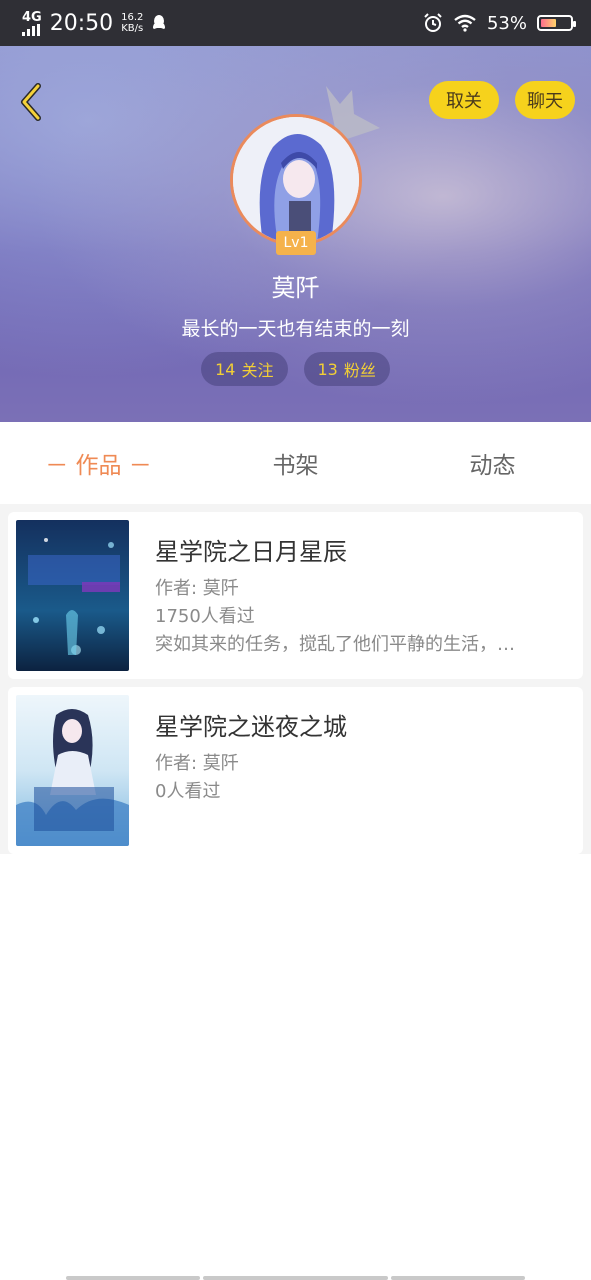 The width and height of the screenshot is (591, 1280). I want to click on fans-label: 粉丝, so click(359, 370).